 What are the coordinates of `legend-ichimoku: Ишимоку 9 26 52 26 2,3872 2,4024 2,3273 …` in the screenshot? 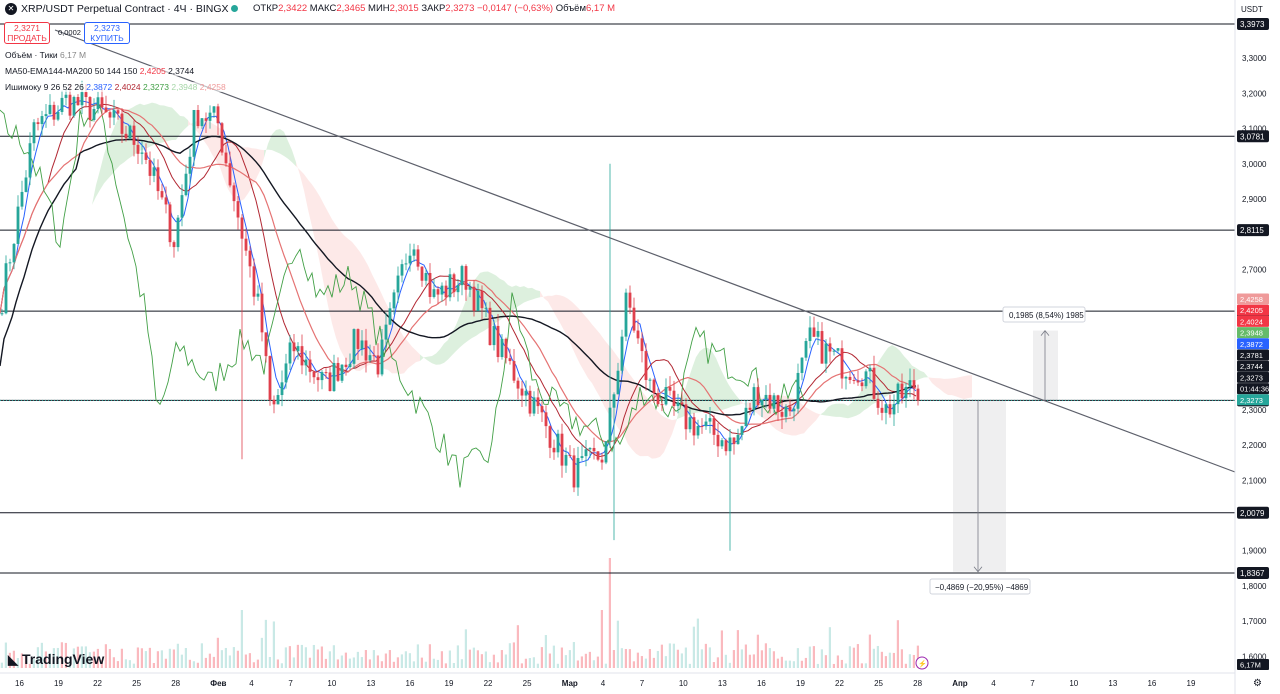 It's located at (115, 87).